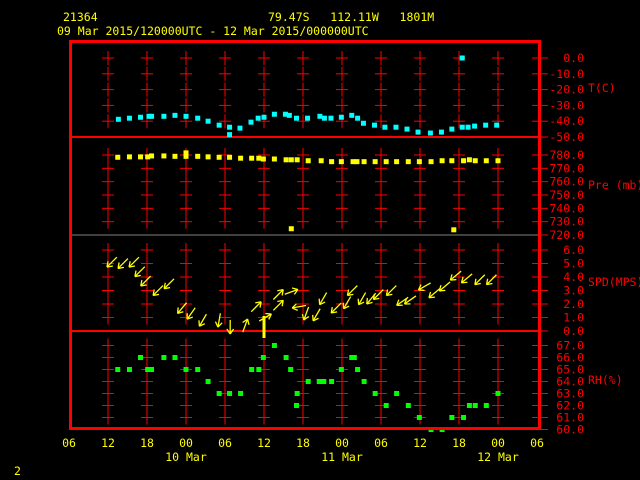  I want to click on y-tick-label: 5.0, so click(573, 264).